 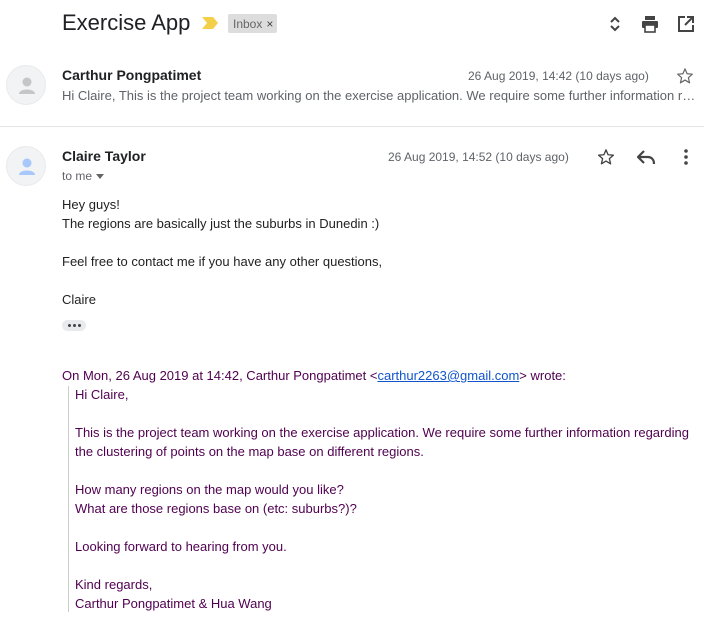 I want to click on chevron-down-icon, so click(x=100, y=176).